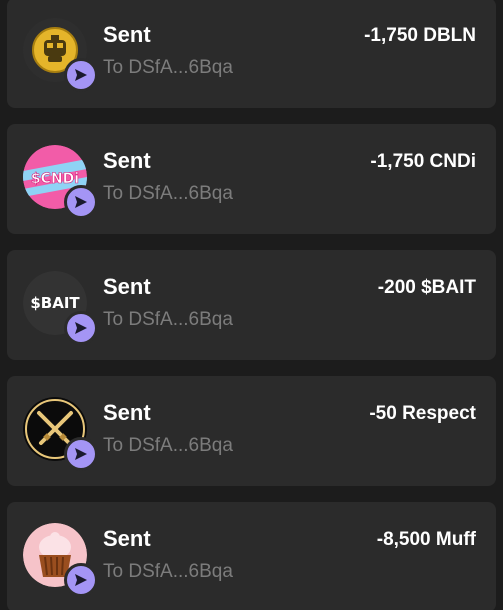 The width and height of the screenshot is (503, 610). Describe the element at coordinates (426, 287) in the screenshot. I see `transaction-amount: -200 $BAIT` at that location.